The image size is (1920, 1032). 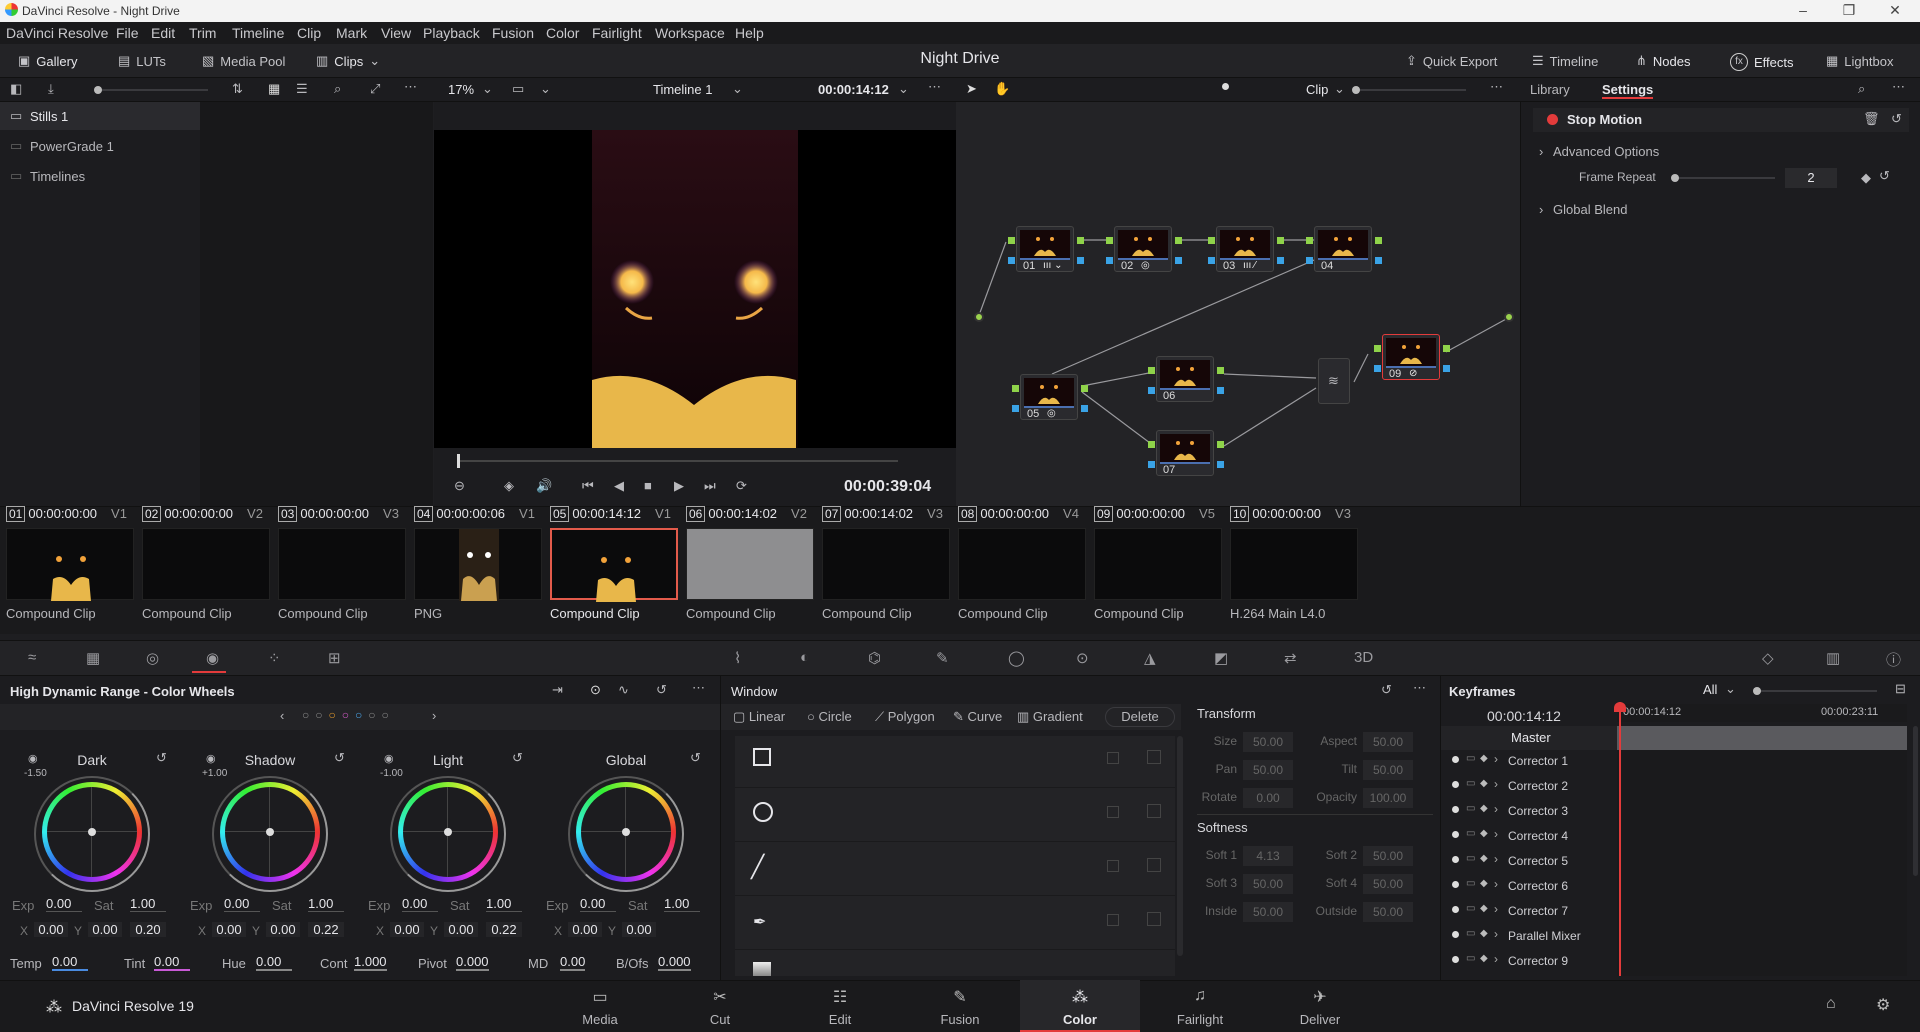 What do you see at coordinates (513, 33) in the screenshot?
I see `menu-fusion: Fusion` at bounding box center [513, 33].